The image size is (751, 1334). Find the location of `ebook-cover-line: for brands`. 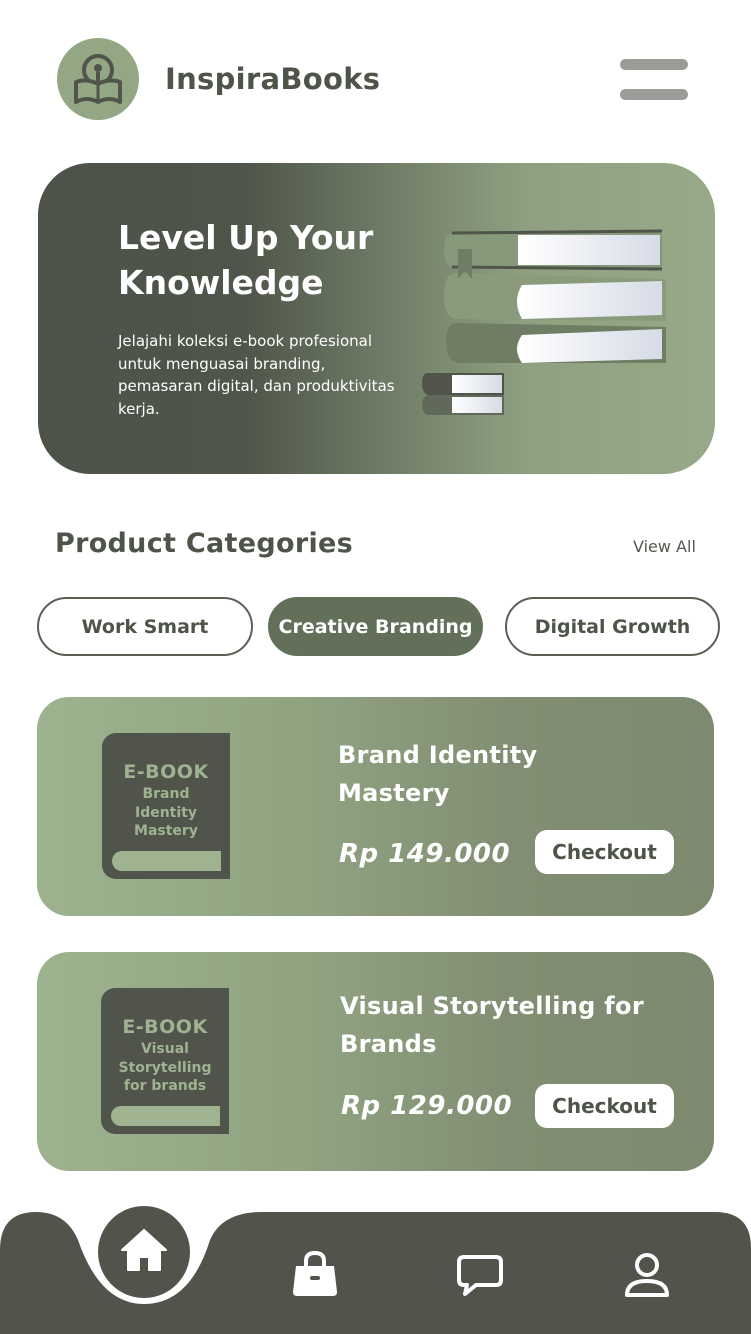

ebook-cover-line: for brands is located at coordinates (165, 1086).